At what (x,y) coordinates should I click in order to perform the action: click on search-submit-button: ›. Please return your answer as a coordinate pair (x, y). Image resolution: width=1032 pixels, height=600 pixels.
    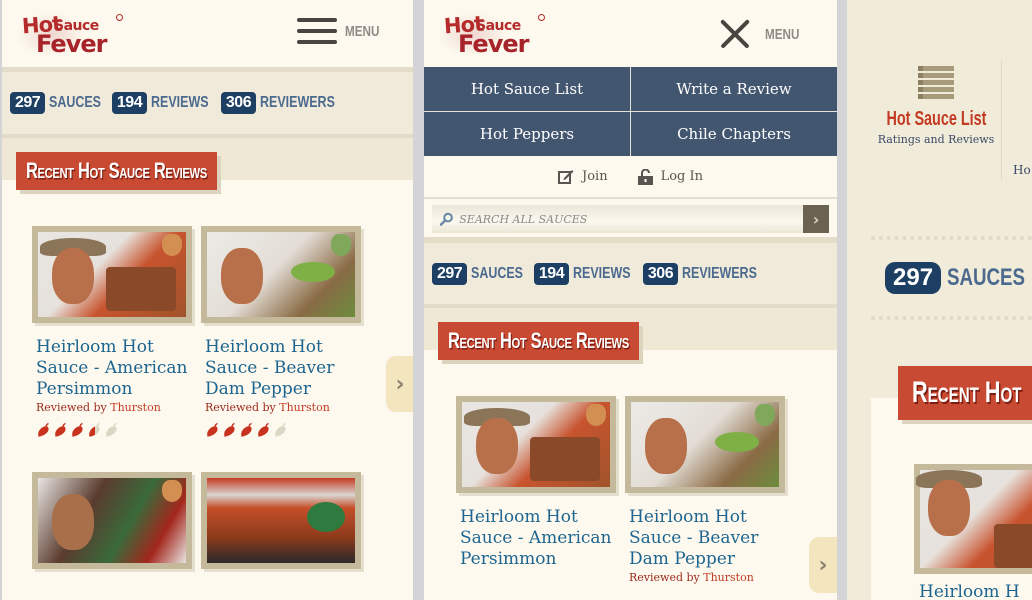
    Looking at the image, I should click on (816, 219).